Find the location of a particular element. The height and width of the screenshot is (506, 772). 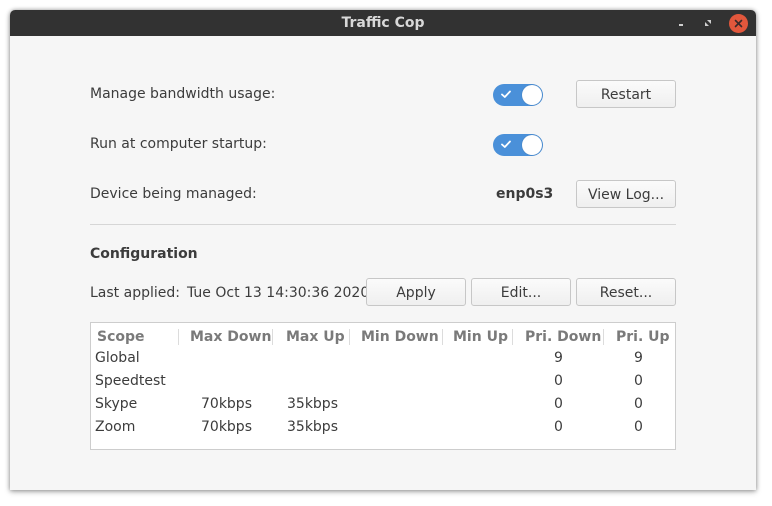

cell-scope: Skype is located at coordinates (116, 404).